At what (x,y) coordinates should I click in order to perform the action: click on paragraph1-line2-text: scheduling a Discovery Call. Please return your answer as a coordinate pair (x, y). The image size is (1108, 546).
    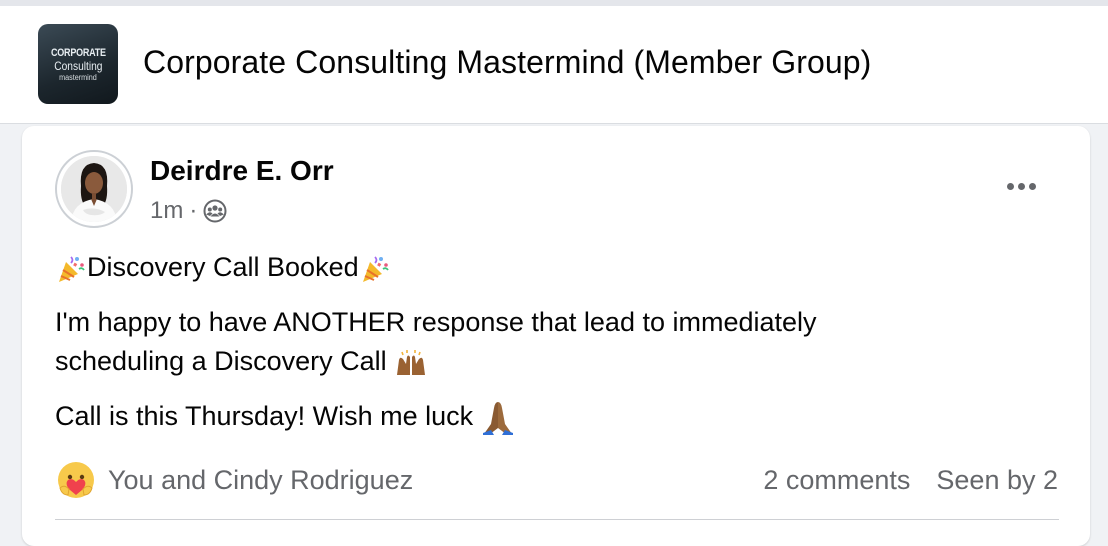
    Looking at the image, I should click on (221, 361).